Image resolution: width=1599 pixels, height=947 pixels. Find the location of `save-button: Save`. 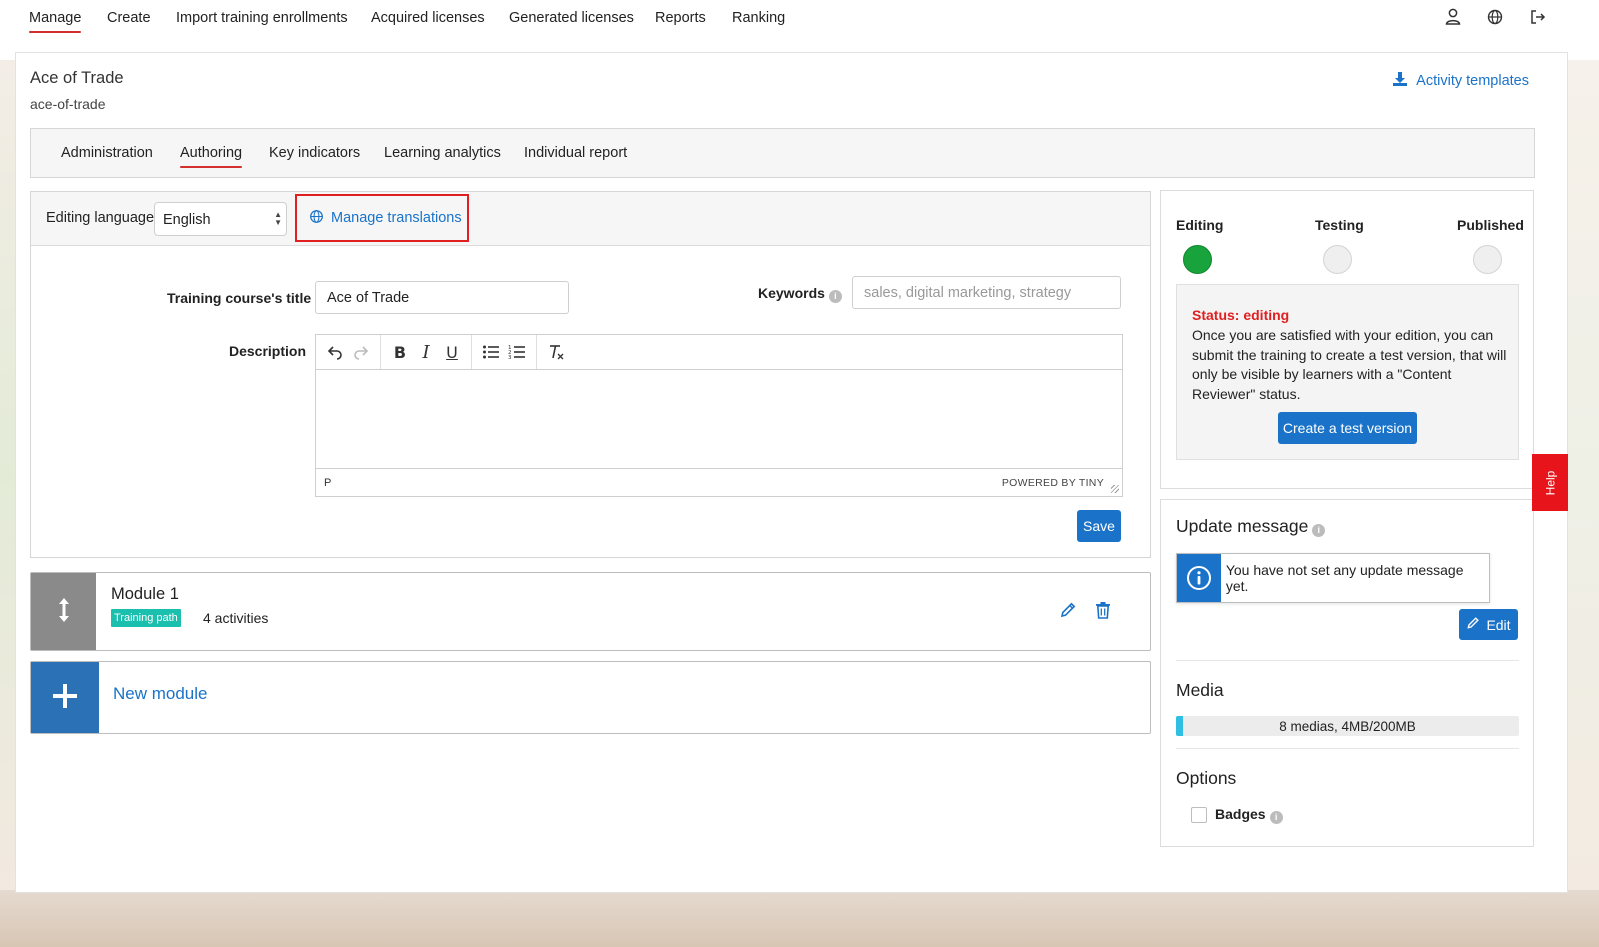

save-button: Save is located at coordinates (1099, 526).